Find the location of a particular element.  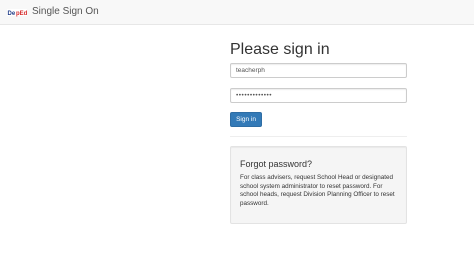

sign-in-button: Sign in is located at coordinates (246, 119).